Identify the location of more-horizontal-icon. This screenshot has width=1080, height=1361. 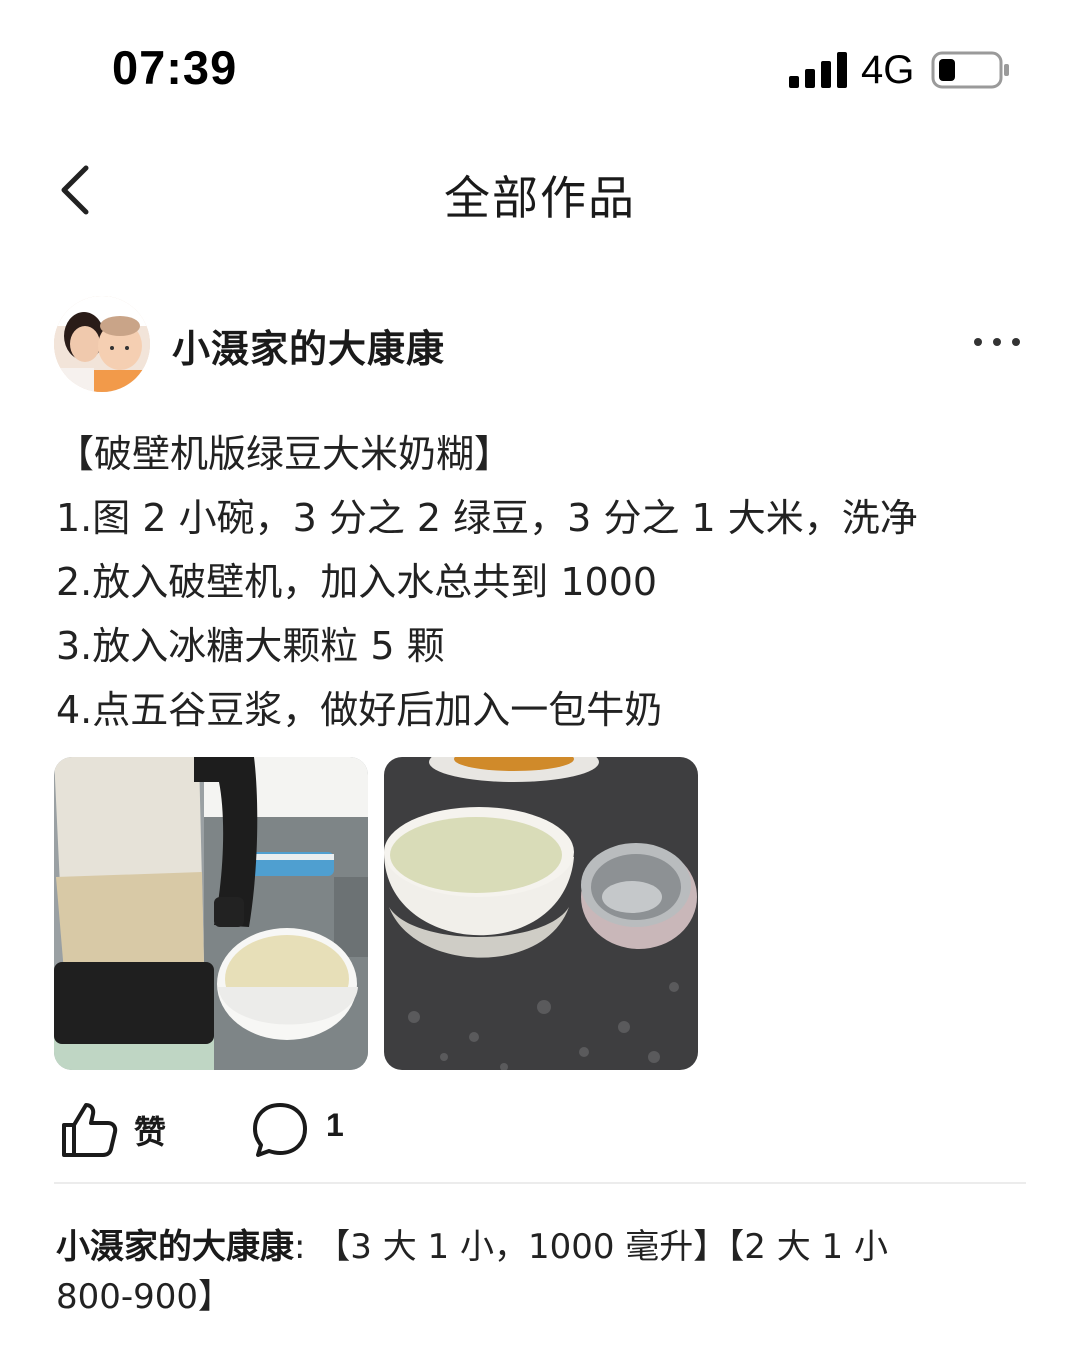
(997, 342).